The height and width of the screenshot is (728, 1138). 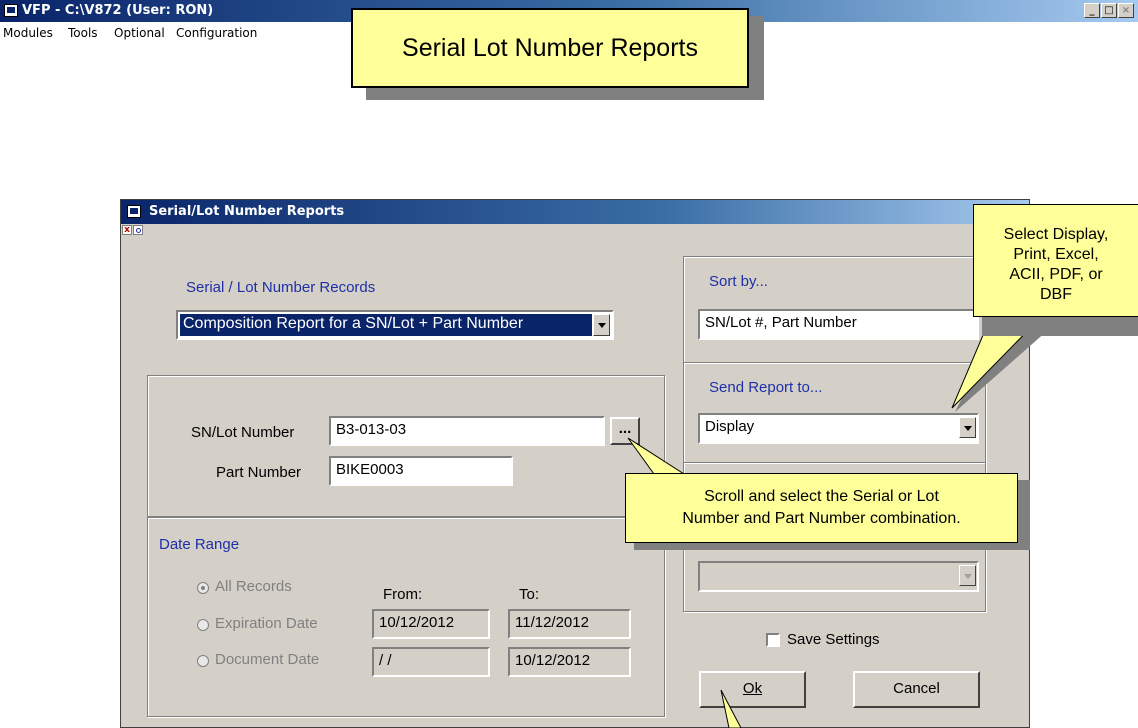 What do you see at coordinates (247, 211) in the screenshot?
I see `dialog-title: Serial/Lot Number Reports` at bounding box center [247, 211].